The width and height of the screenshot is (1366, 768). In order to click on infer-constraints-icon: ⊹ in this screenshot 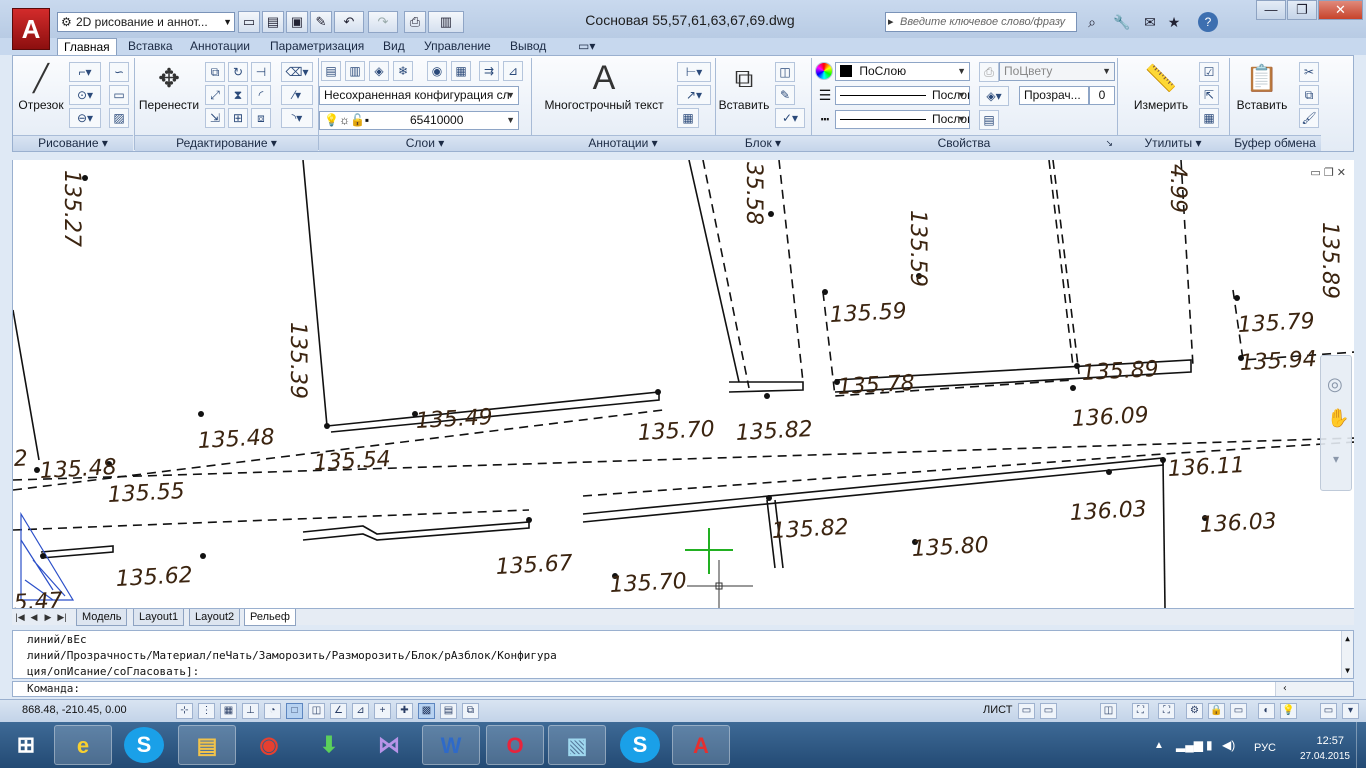, I will do `click(184, 711)`.